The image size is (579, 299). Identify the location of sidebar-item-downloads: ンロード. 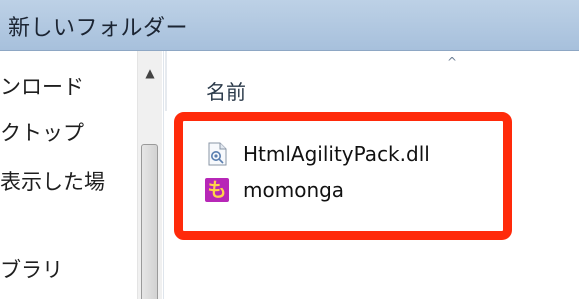
(42, 86).